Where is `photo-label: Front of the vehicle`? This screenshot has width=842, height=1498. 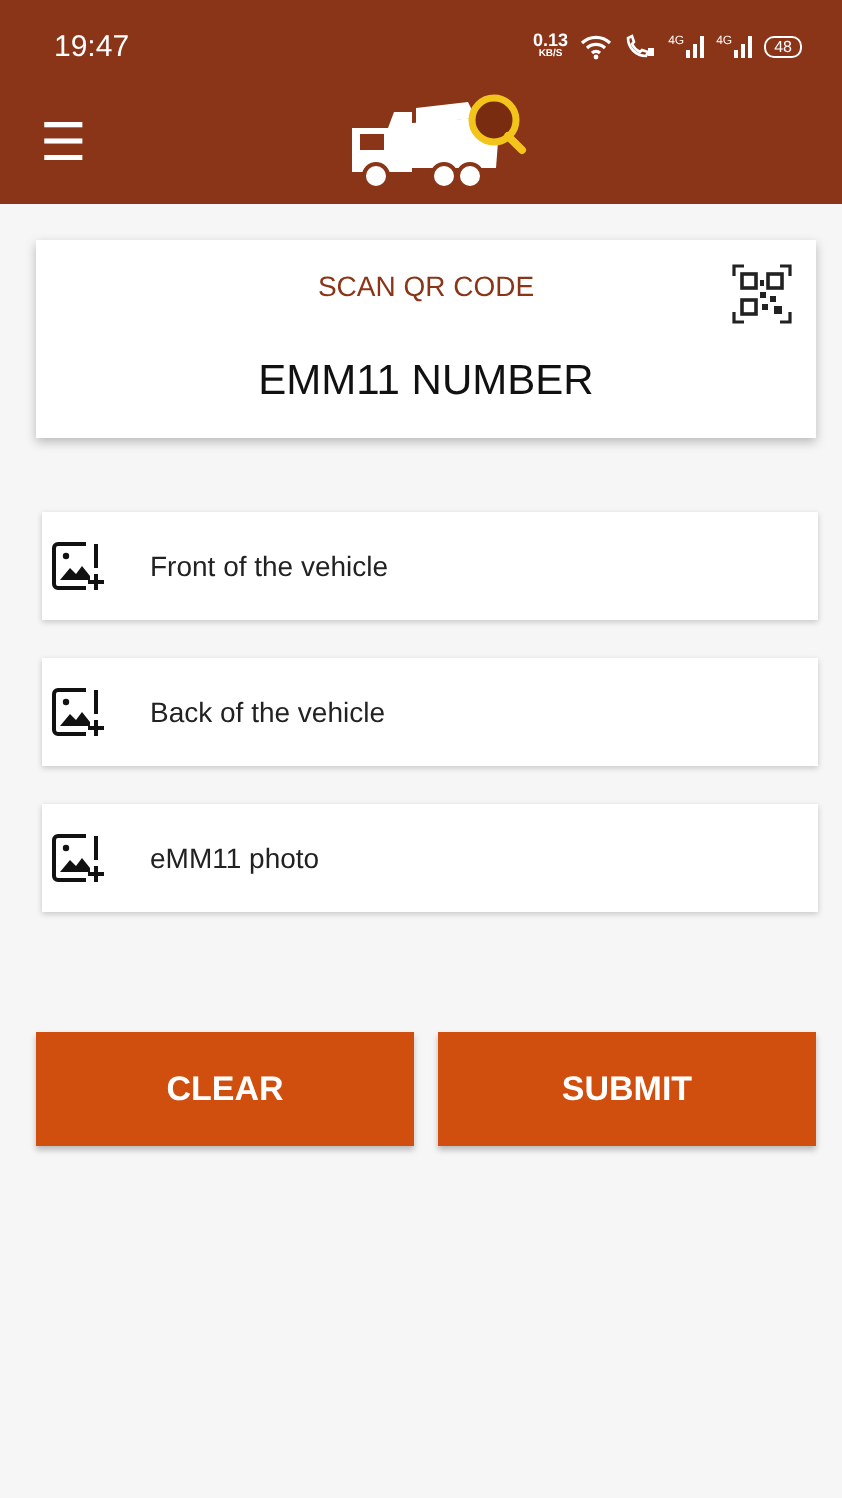
photo-label: Front of the vehicle is located at coordinates (269, 566).